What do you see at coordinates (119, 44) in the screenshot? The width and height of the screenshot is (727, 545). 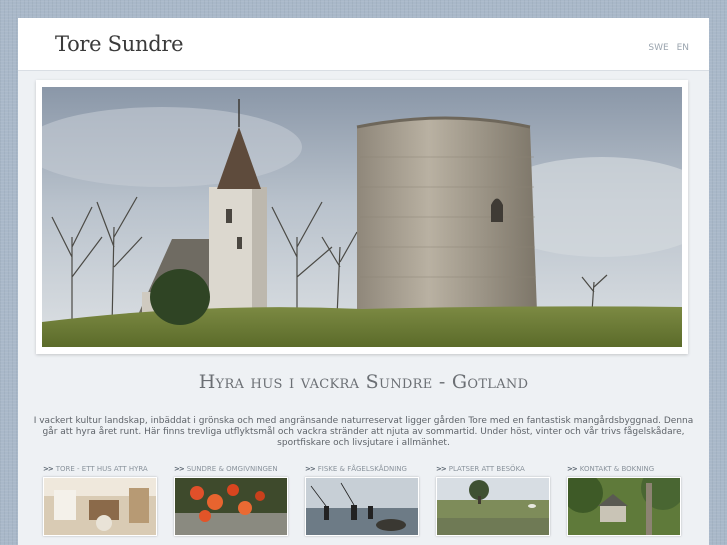 I see `site-logo: Tore Sundre` at bounding box center [119, 44].